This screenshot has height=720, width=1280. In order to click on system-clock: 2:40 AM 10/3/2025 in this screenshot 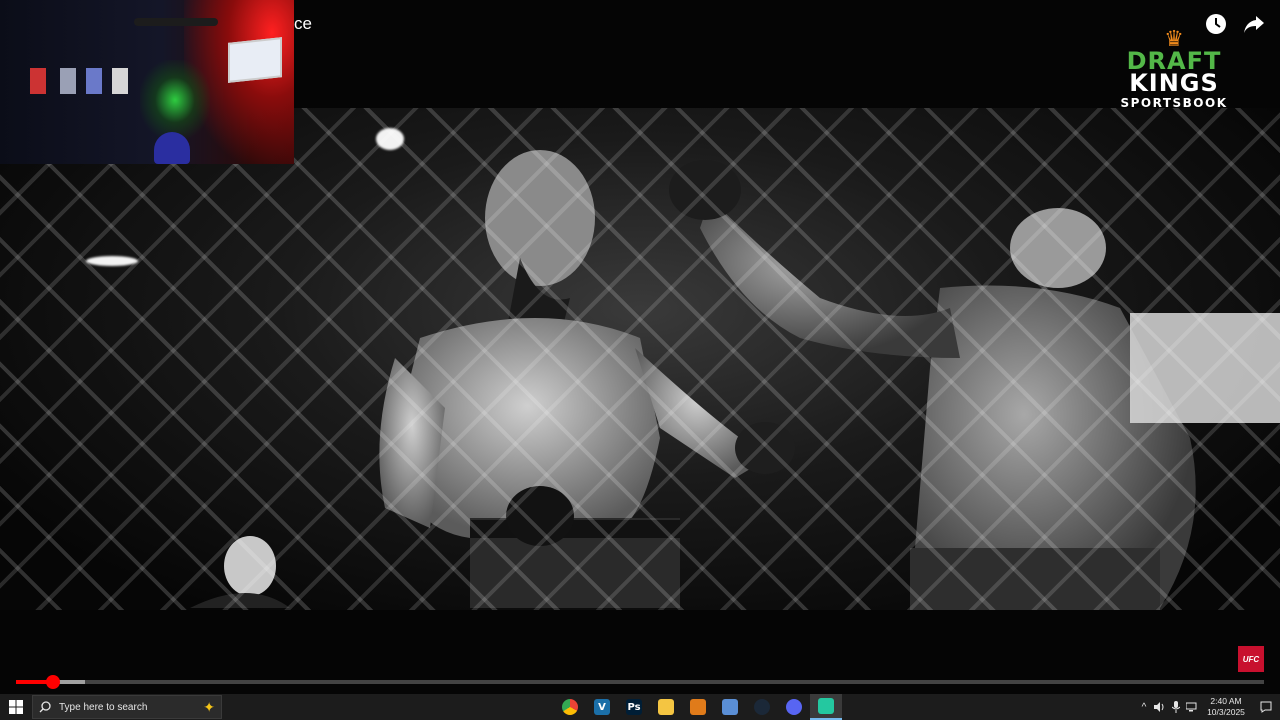, I will do `click(1226, 707)`.